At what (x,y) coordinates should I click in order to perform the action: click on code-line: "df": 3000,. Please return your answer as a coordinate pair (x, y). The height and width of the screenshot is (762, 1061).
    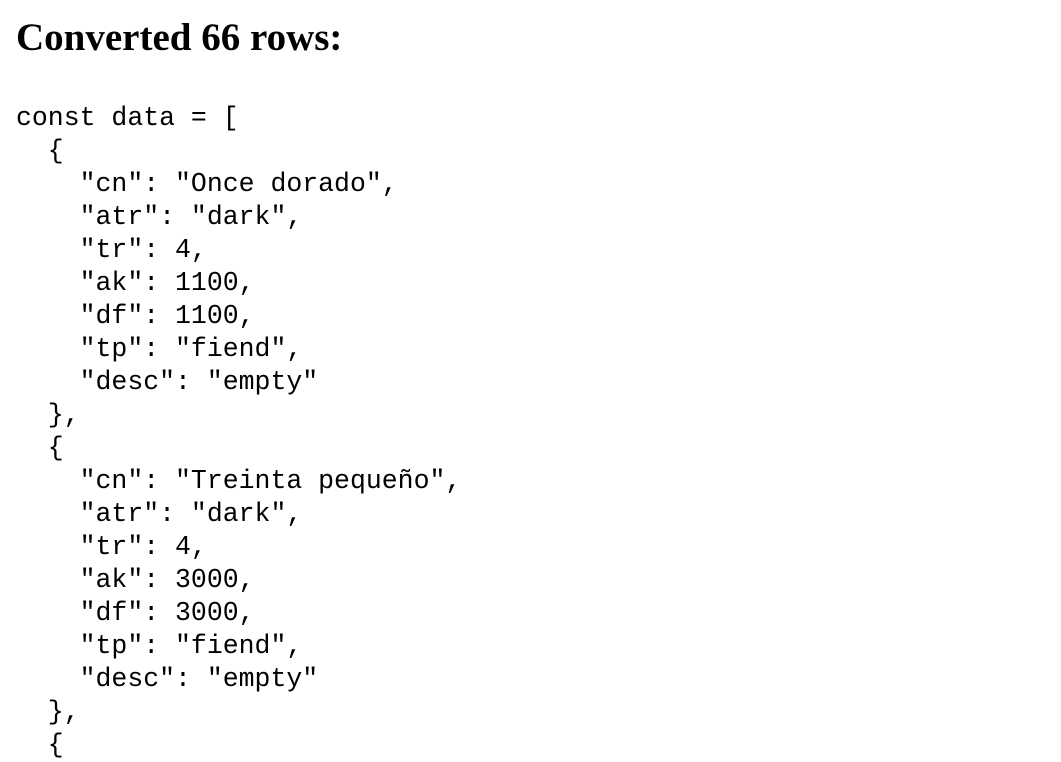
    Looking at the image, I should click on (135, 613).